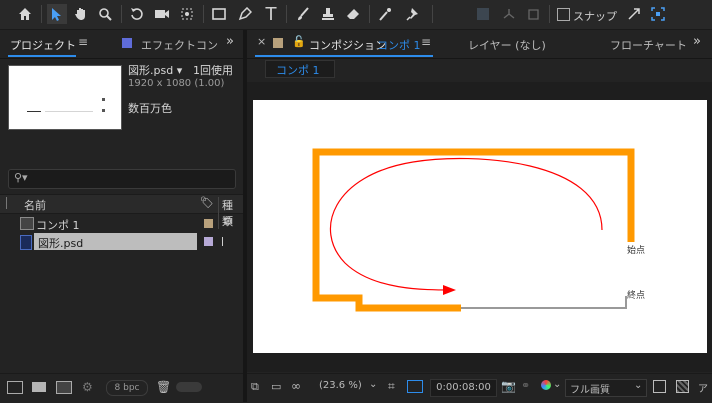 The image size is (712, 403). What do you see at coordinates (213, 70) in the screenshot?
I see `item-usage: 1回使用` at bounding box center [213, 70].